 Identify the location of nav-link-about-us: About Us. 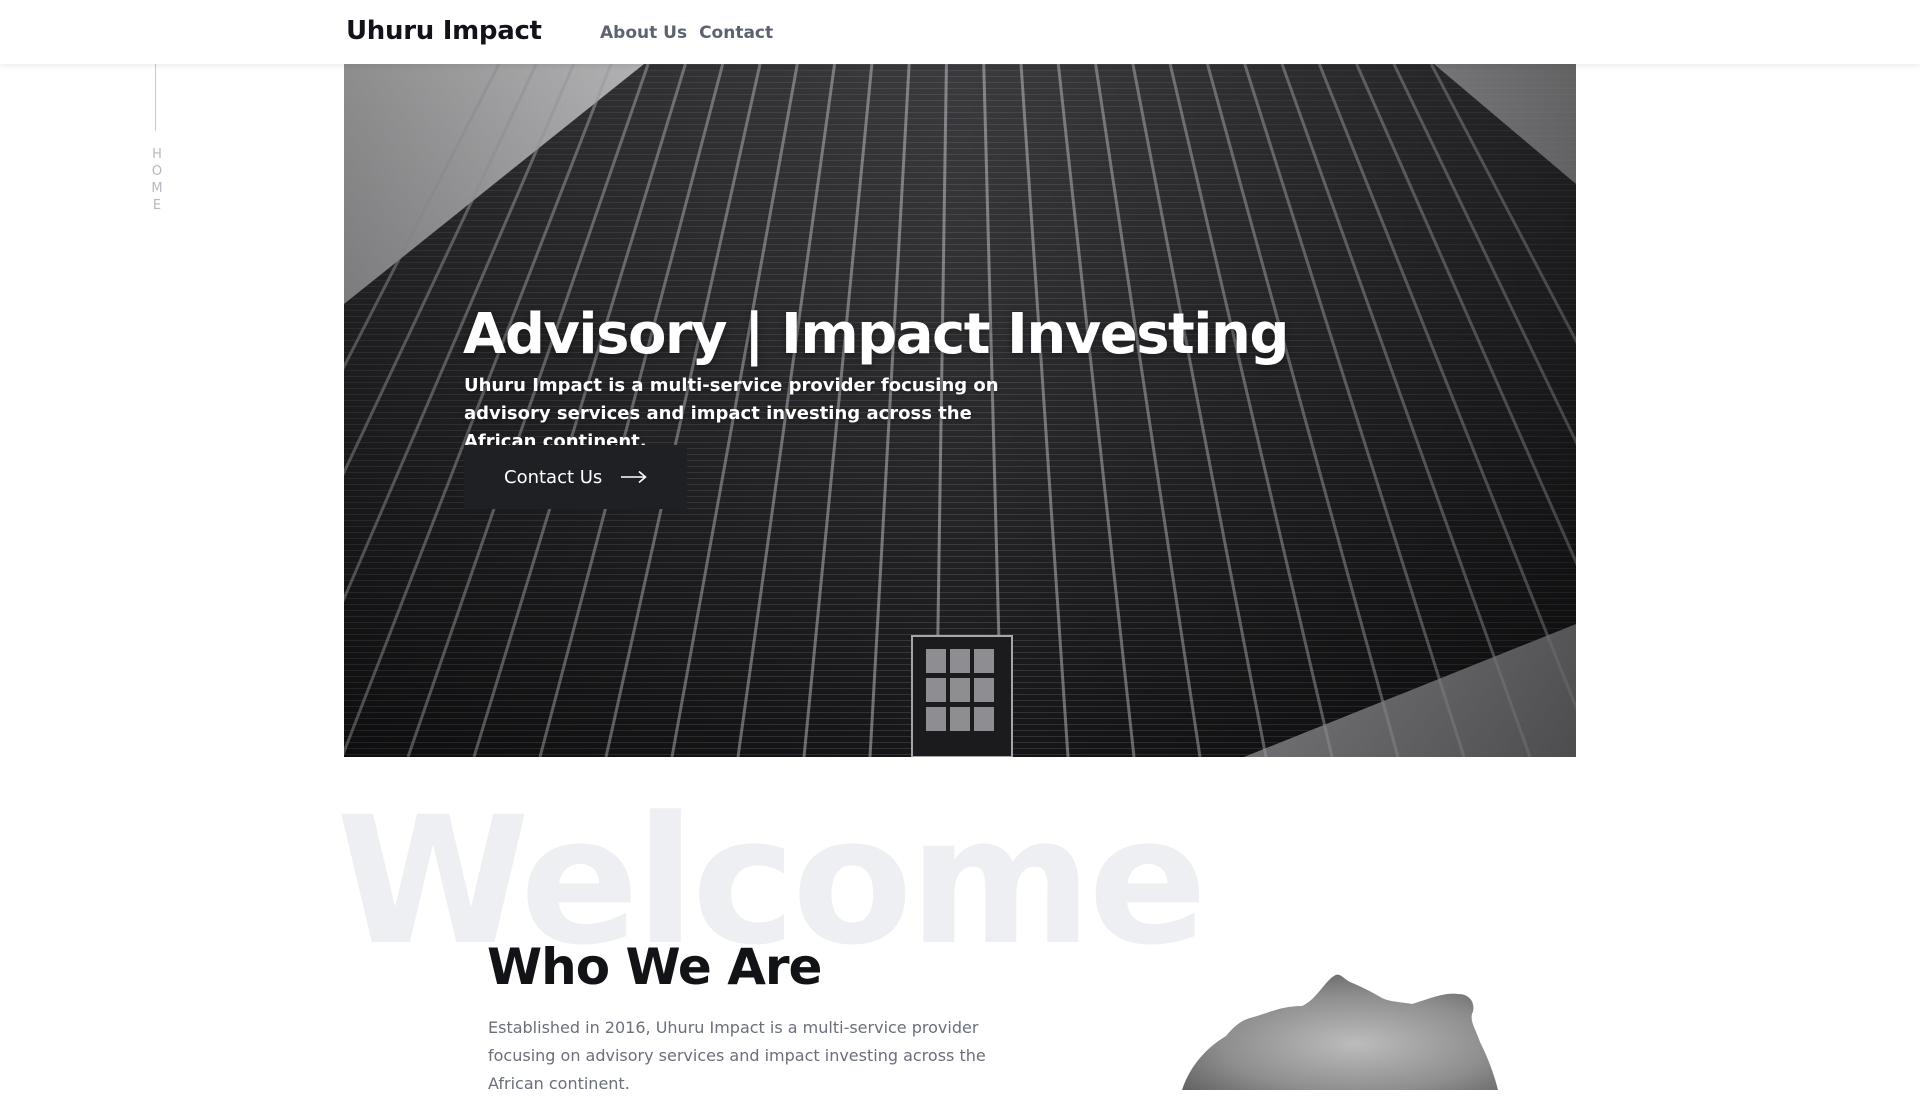
(643, 33).